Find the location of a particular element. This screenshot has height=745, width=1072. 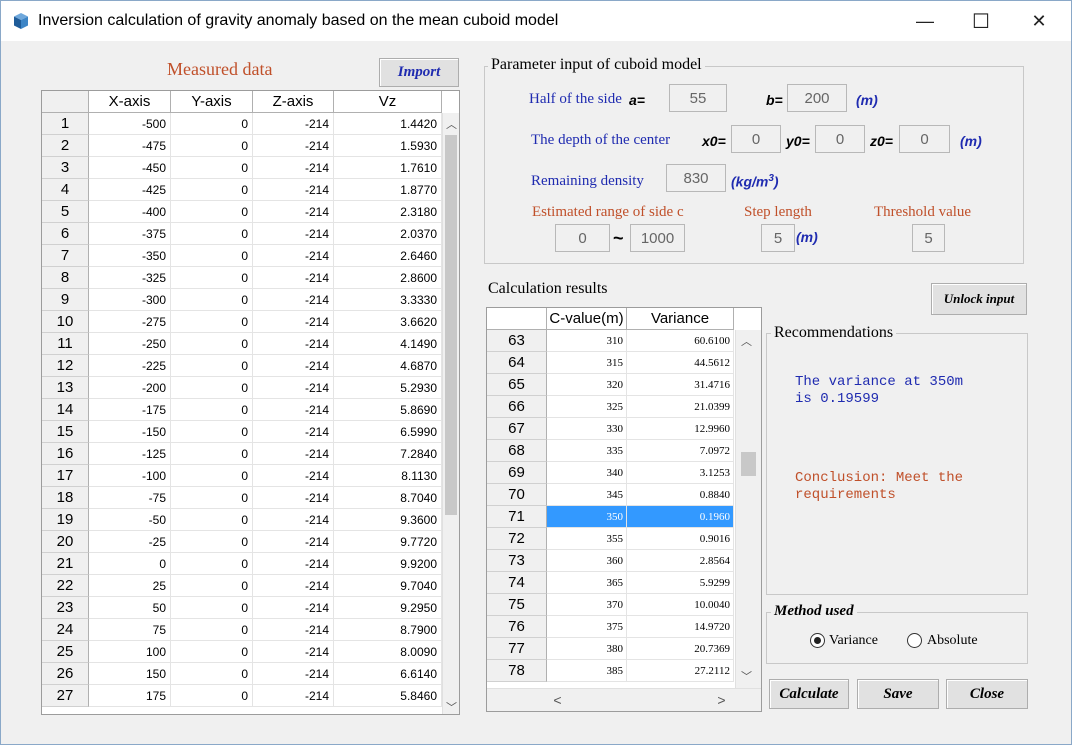

result-row-header: 68 is located at coordinates (517, 451).